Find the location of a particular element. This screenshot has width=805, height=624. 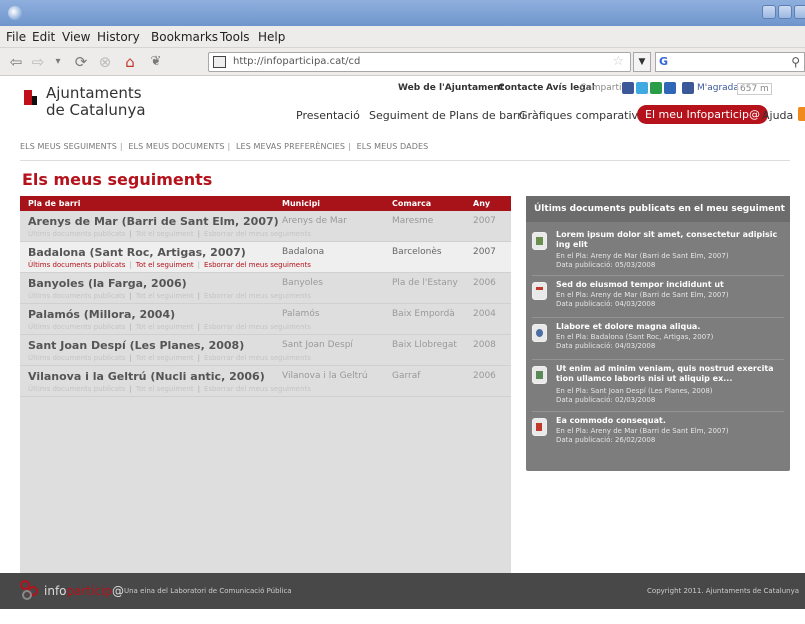

row-name: Sant Joan Despí (Les Planes, 2008) is located at coordinates (136, 345).